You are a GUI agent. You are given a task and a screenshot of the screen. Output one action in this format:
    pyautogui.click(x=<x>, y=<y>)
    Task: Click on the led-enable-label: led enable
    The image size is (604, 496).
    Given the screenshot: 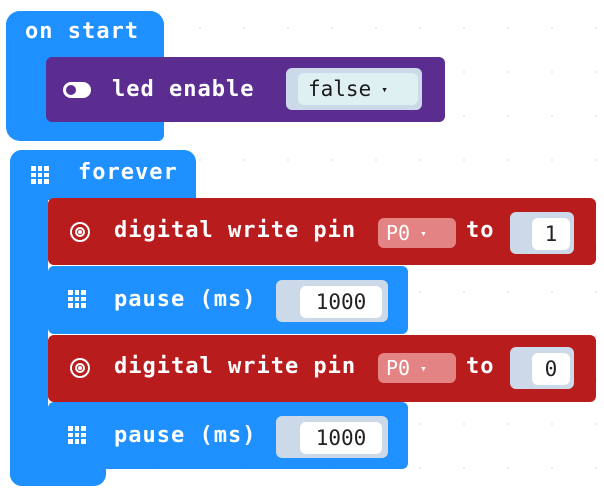 What is the action you would take?
    pyautogui.click(x=183, y=89)
    